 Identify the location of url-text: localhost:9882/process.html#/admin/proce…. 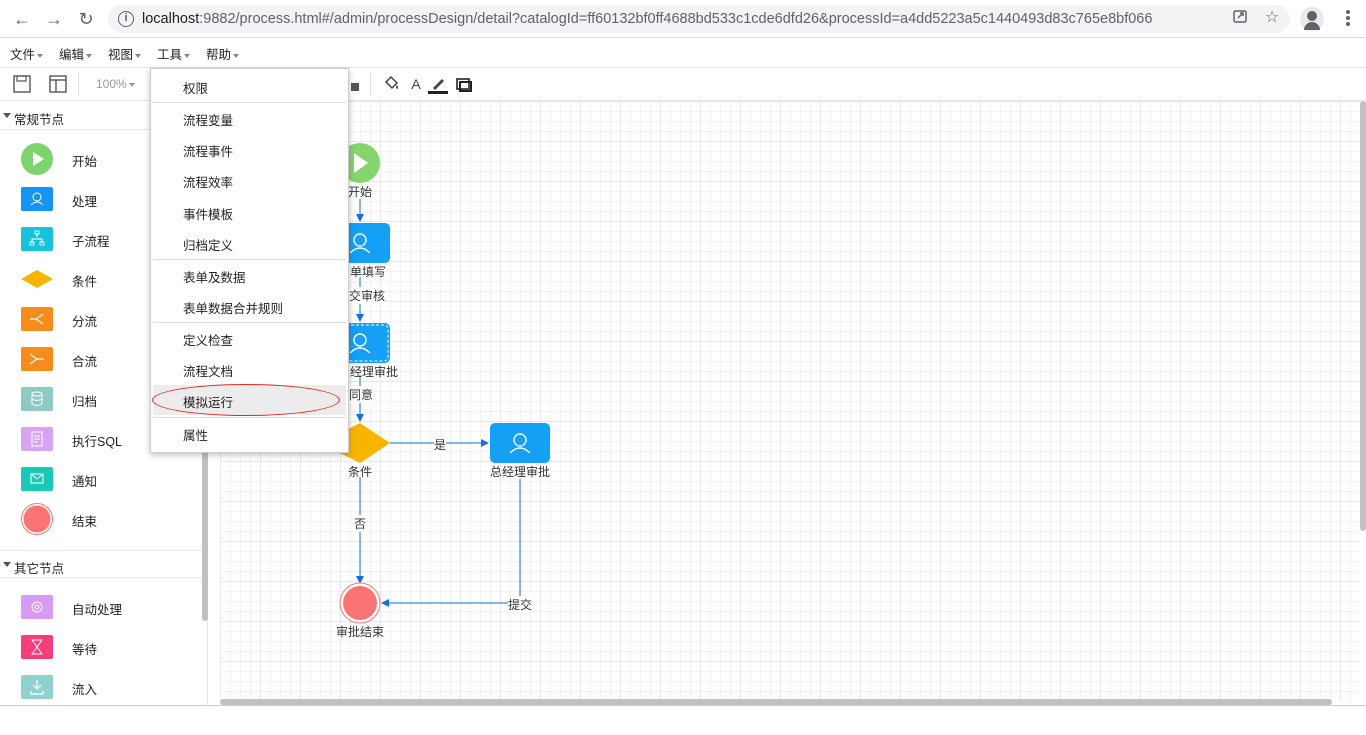
(647, 19).